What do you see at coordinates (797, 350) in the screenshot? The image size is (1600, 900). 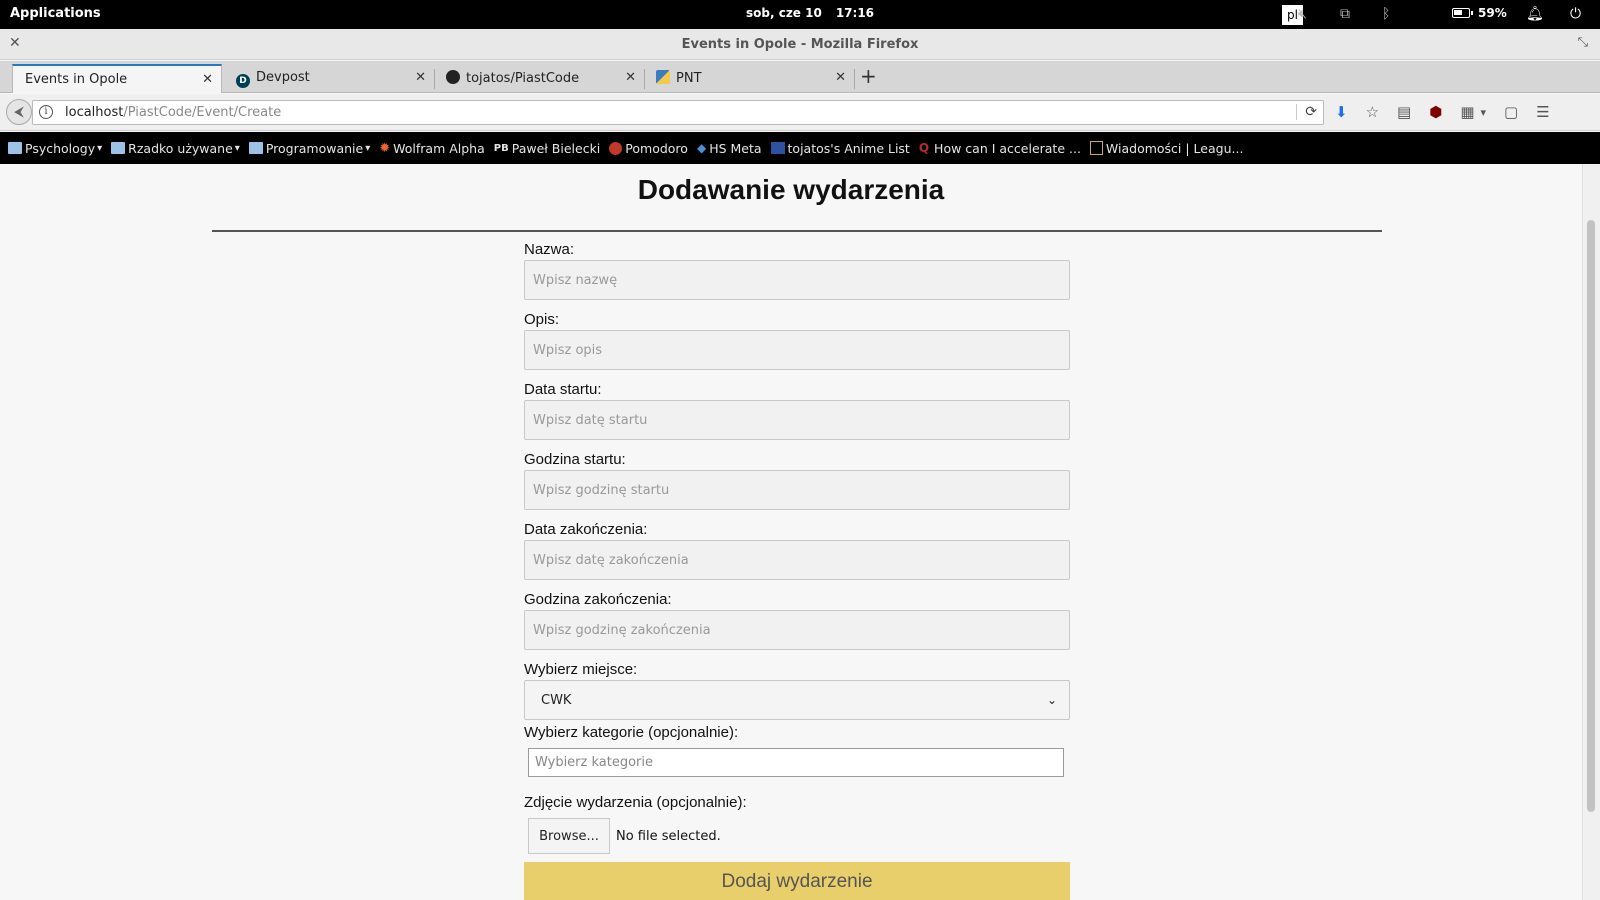 I see `description-input` at bounding box center [797, 350].